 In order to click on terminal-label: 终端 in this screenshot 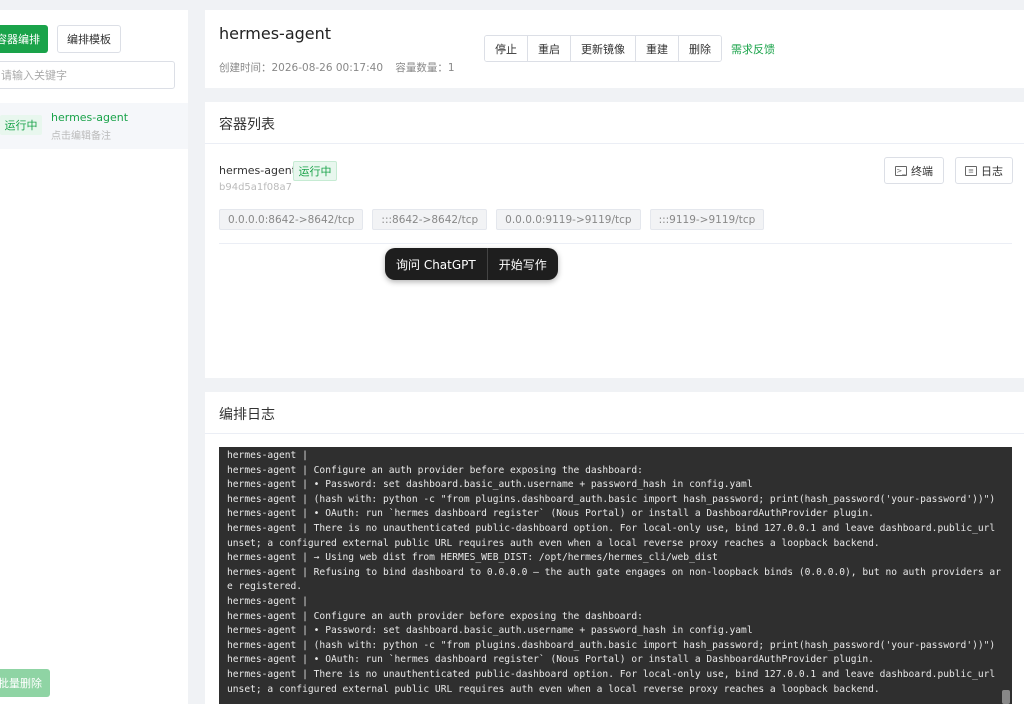, I will do `click(922, 171)`.